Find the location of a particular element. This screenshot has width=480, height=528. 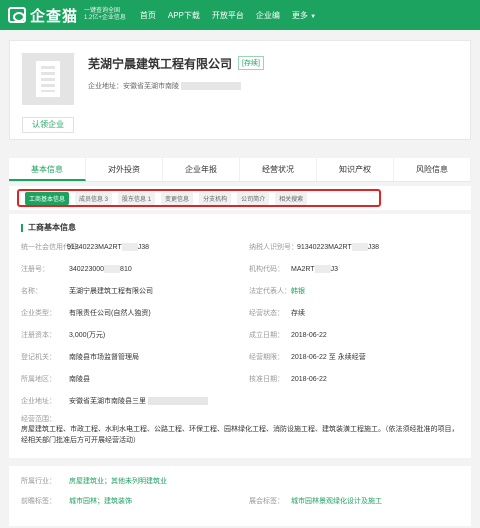

building-icon is located at coordinates (48, 79).